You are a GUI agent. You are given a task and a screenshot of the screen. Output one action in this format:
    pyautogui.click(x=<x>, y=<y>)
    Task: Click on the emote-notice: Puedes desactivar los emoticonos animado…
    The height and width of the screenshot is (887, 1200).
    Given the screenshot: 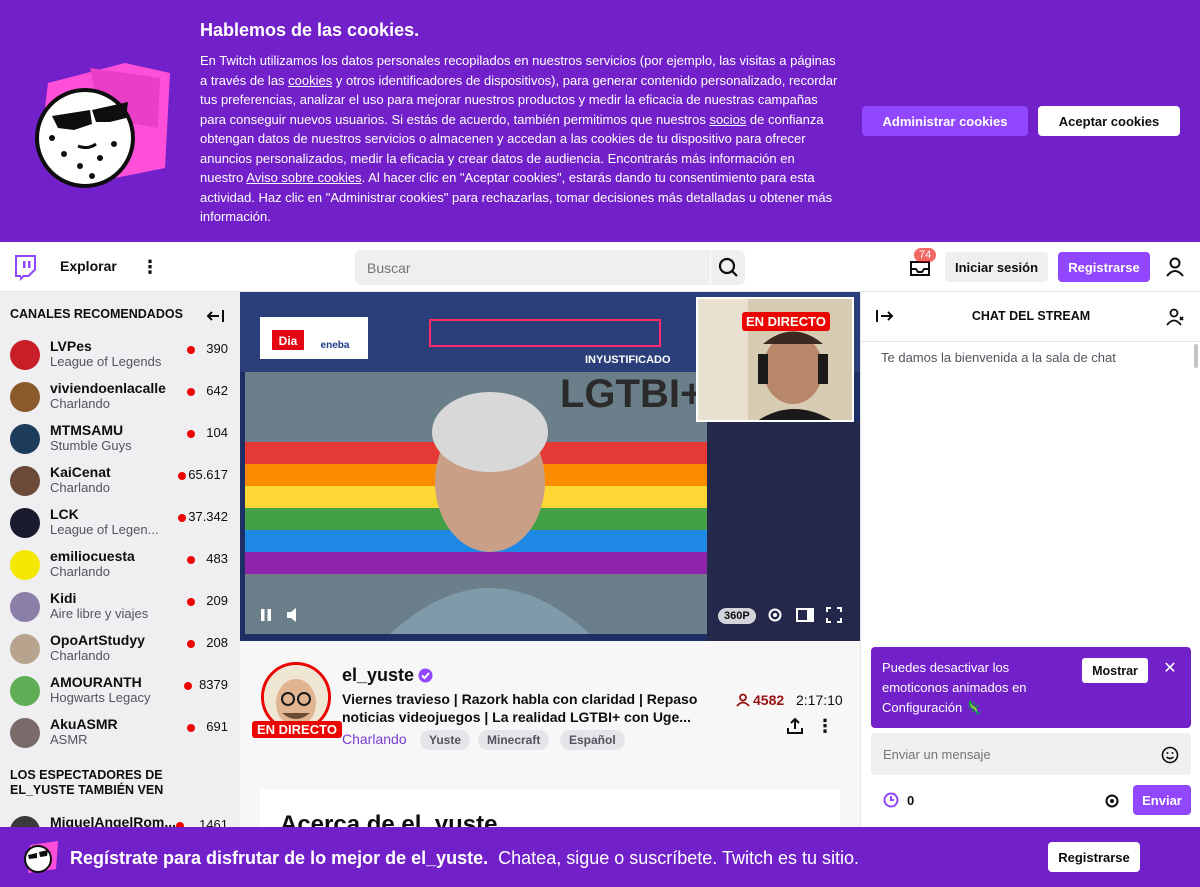 What is the action you would take?
    pyautogui.click(x=1031, y=687)
    